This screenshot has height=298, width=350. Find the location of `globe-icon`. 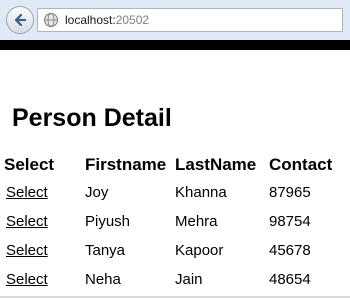

globe-icon is located at coordinates (51, 20).